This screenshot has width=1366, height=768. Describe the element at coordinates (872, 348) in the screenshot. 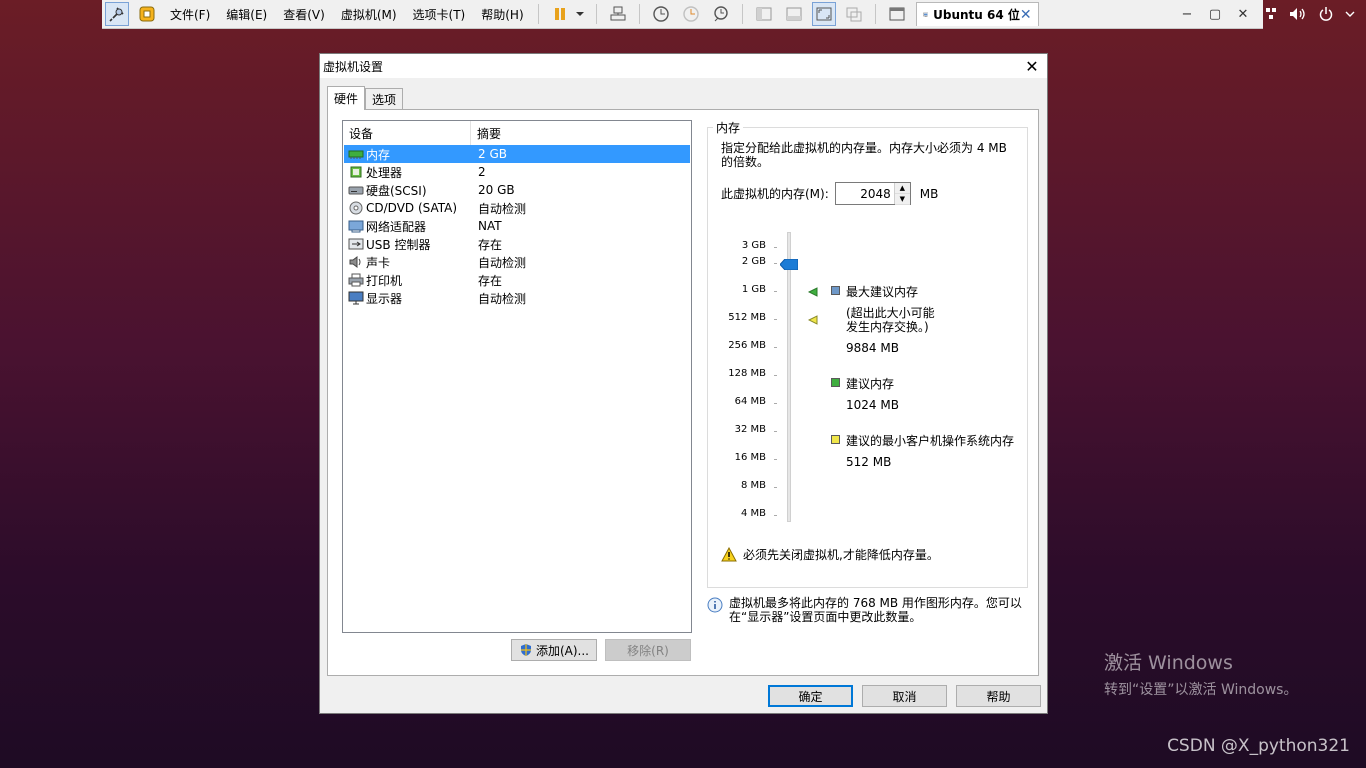

I see `max-legend-value: 9884 MB` at that location.